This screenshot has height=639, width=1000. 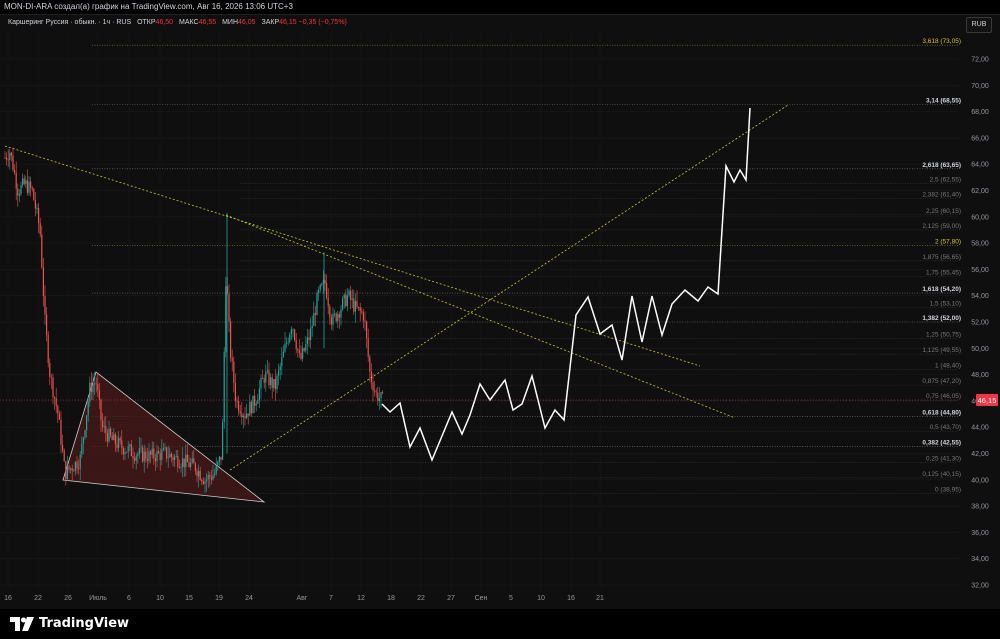 I want to click on price-tick-label: 44,00, so click(x=980, y=428).